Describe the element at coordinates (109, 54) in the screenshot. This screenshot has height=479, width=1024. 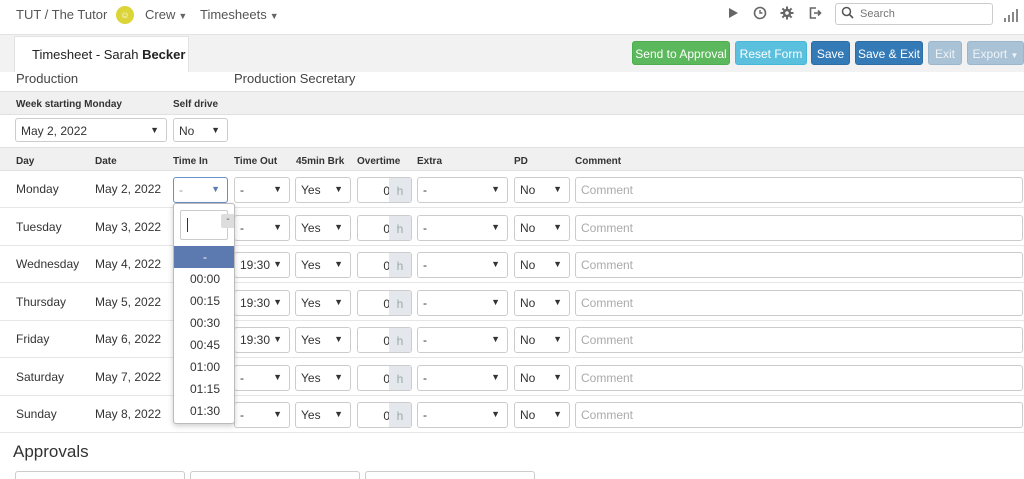
I see `timesheet-title: Timesheet - Sarah Becker` at that location.